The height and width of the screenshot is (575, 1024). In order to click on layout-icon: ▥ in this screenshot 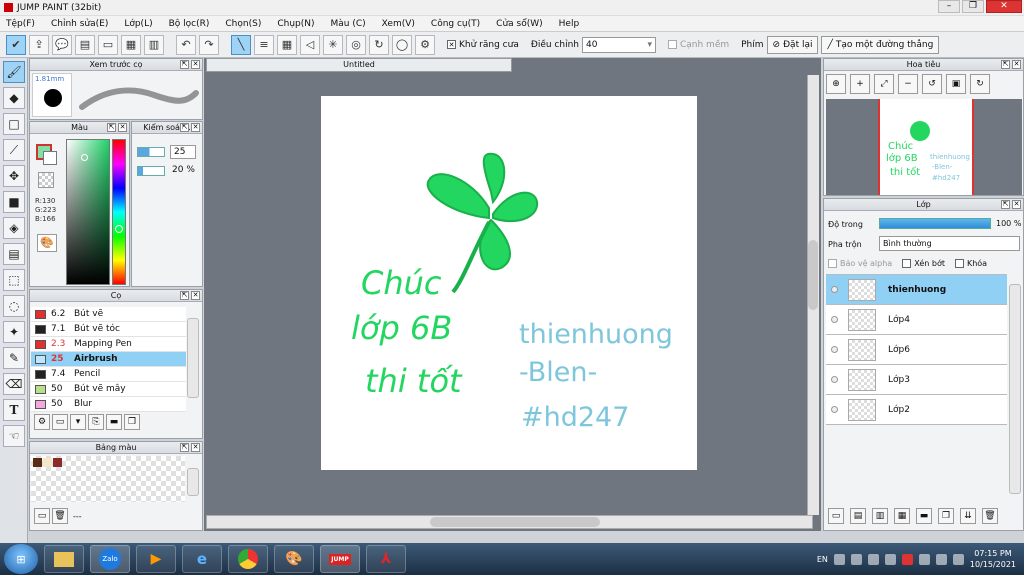, I will do `click(154, 44)`.